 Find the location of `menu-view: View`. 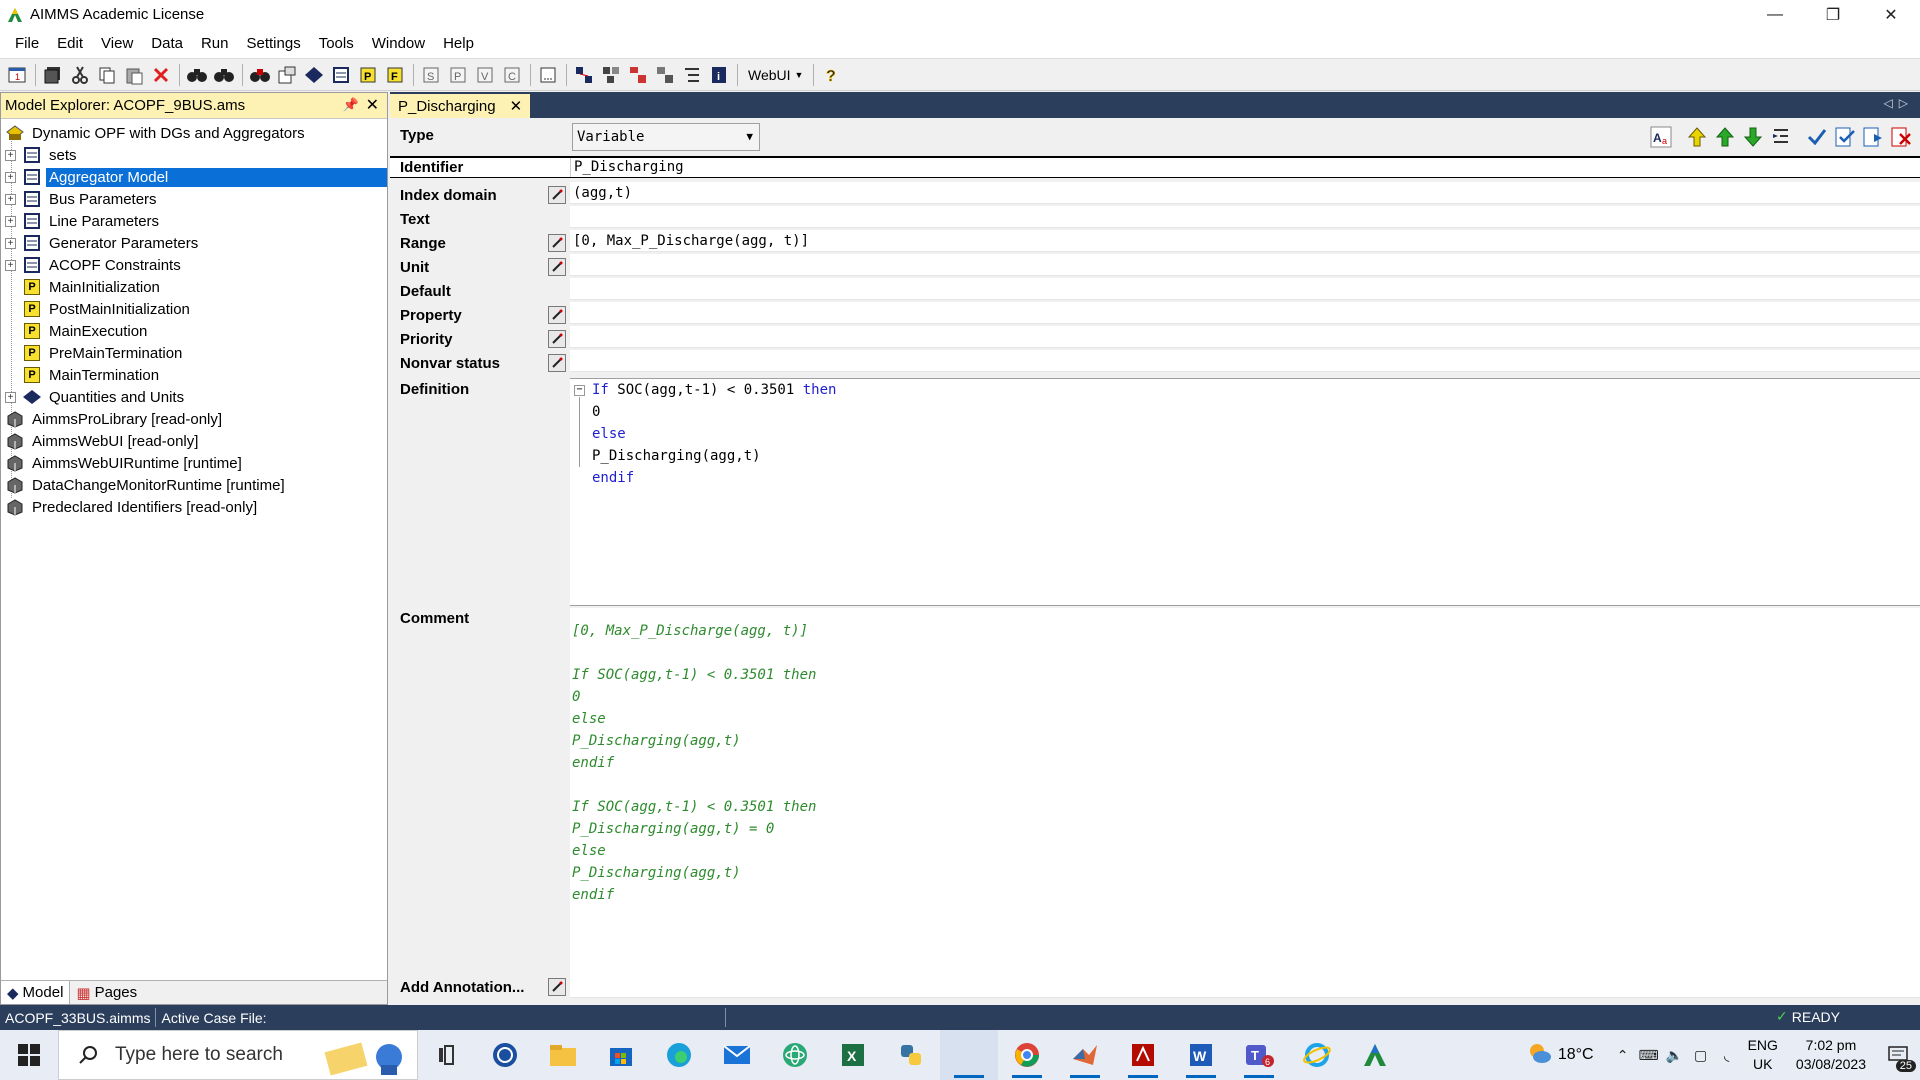

menu-view: View is located at coordinates (117, 44).